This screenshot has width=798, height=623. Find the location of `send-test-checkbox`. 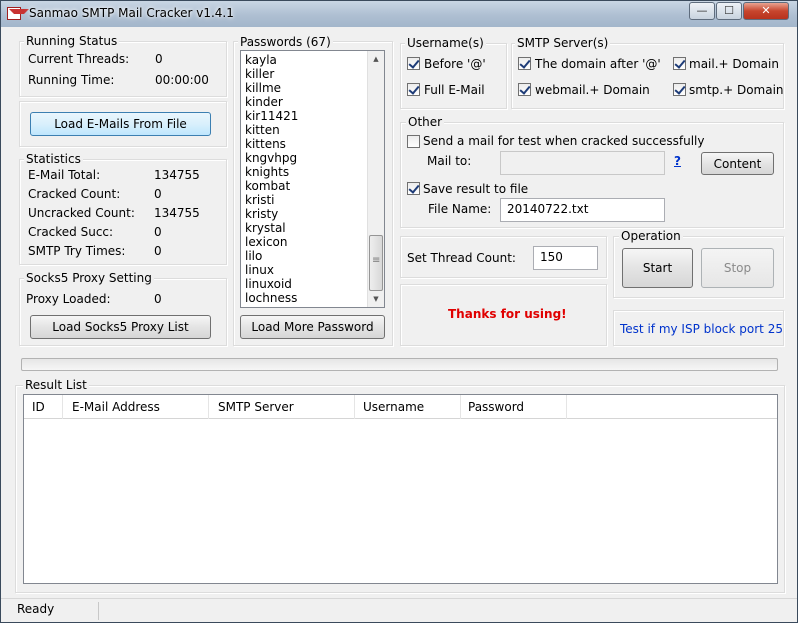

send-test-checkbox is located at coordinates (413, 141).